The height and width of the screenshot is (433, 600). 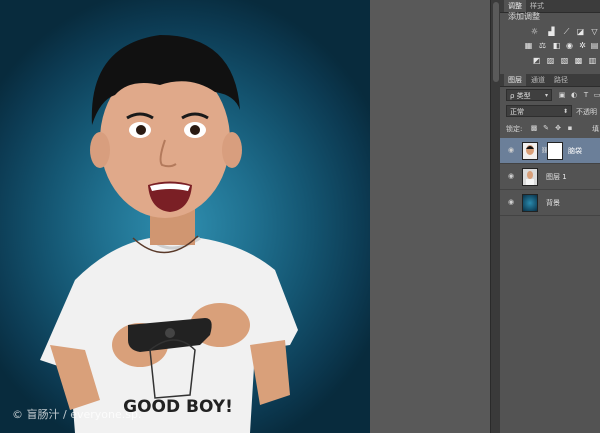 I want to click on tab-layers: 图层, so click(x=515, y=80).